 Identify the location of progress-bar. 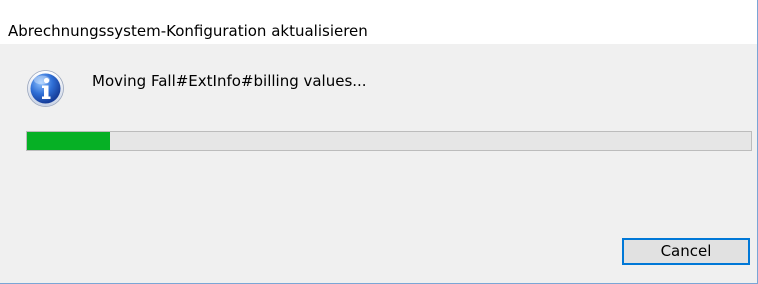
(389, 141).